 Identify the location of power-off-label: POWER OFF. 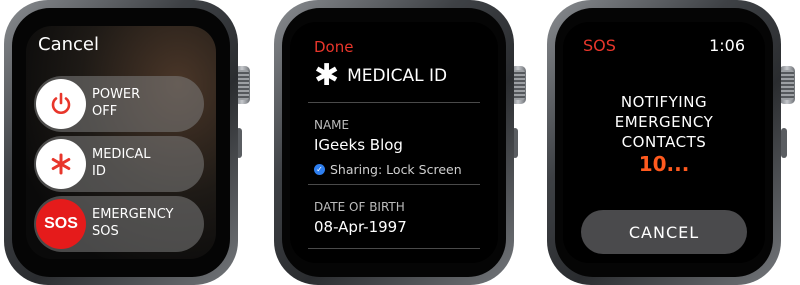
(116, 103).